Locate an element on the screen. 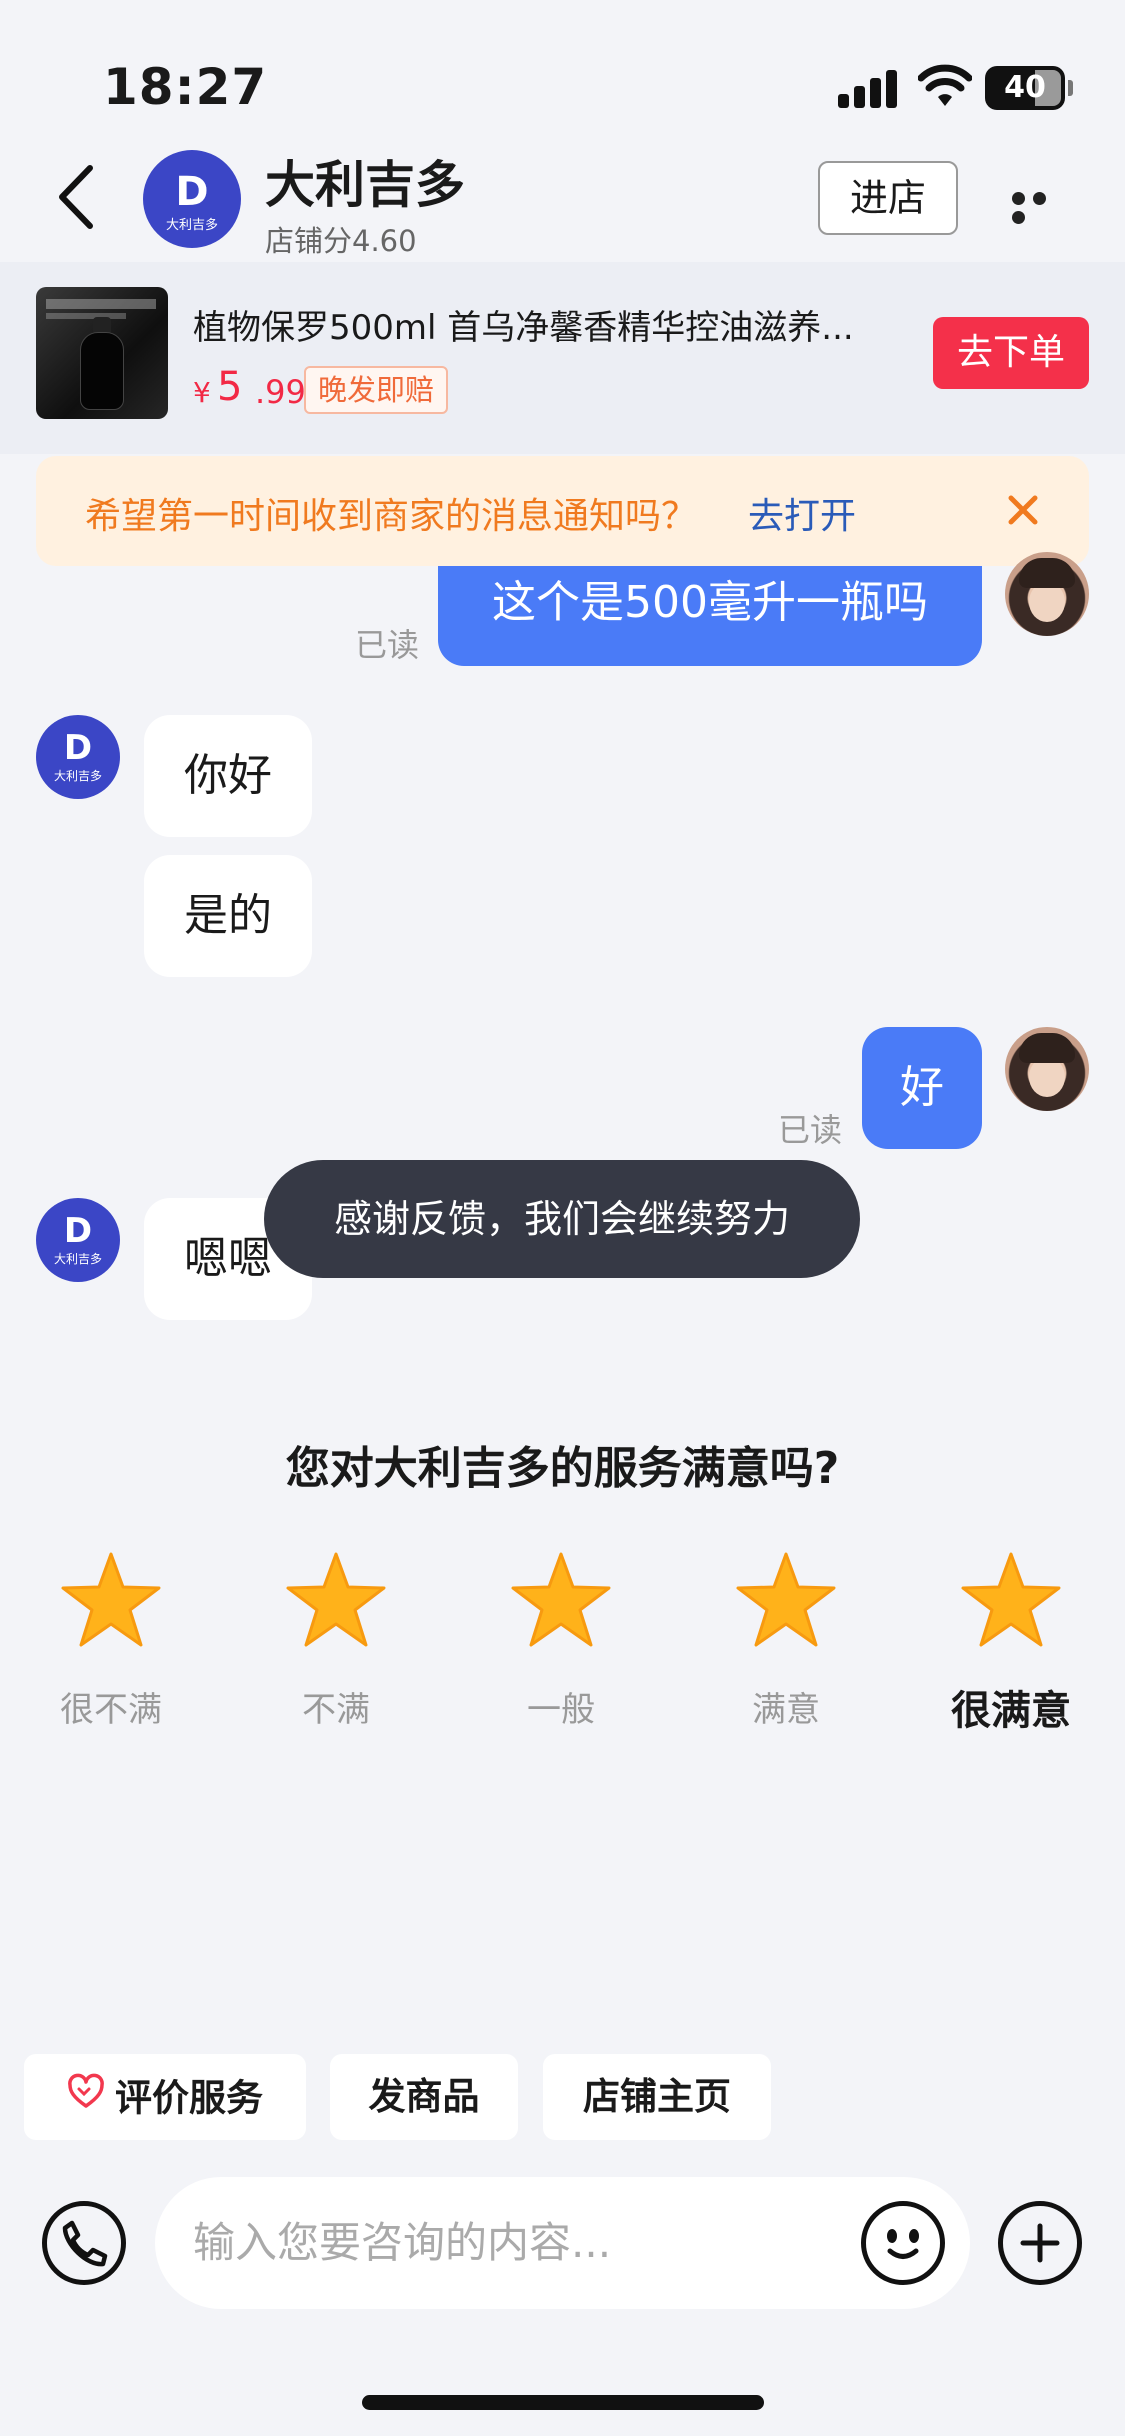  product-image is located at coordinates (102, 353).